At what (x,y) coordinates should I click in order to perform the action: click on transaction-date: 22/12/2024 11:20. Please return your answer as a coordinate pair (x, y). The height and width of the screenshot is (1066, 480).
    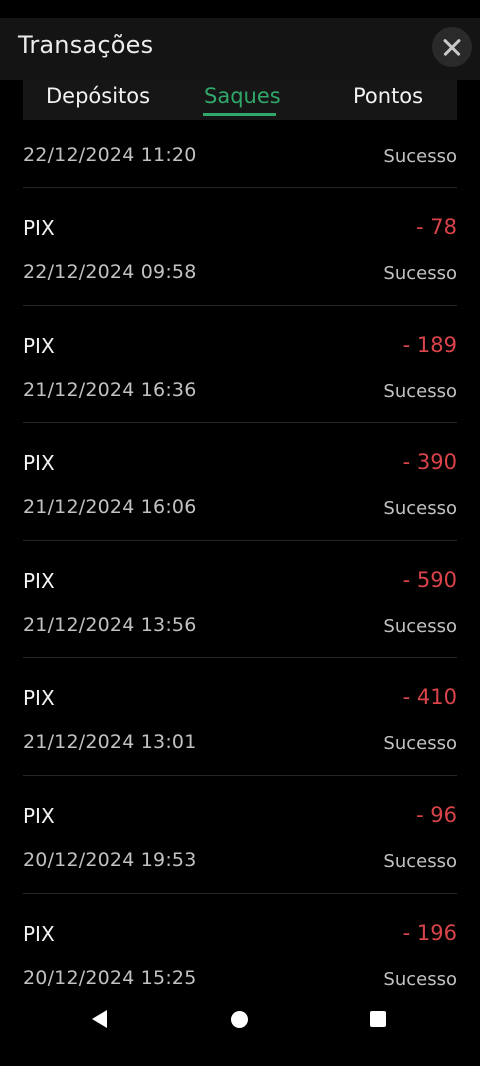
    Looking at the image, I should click on (110, 155).